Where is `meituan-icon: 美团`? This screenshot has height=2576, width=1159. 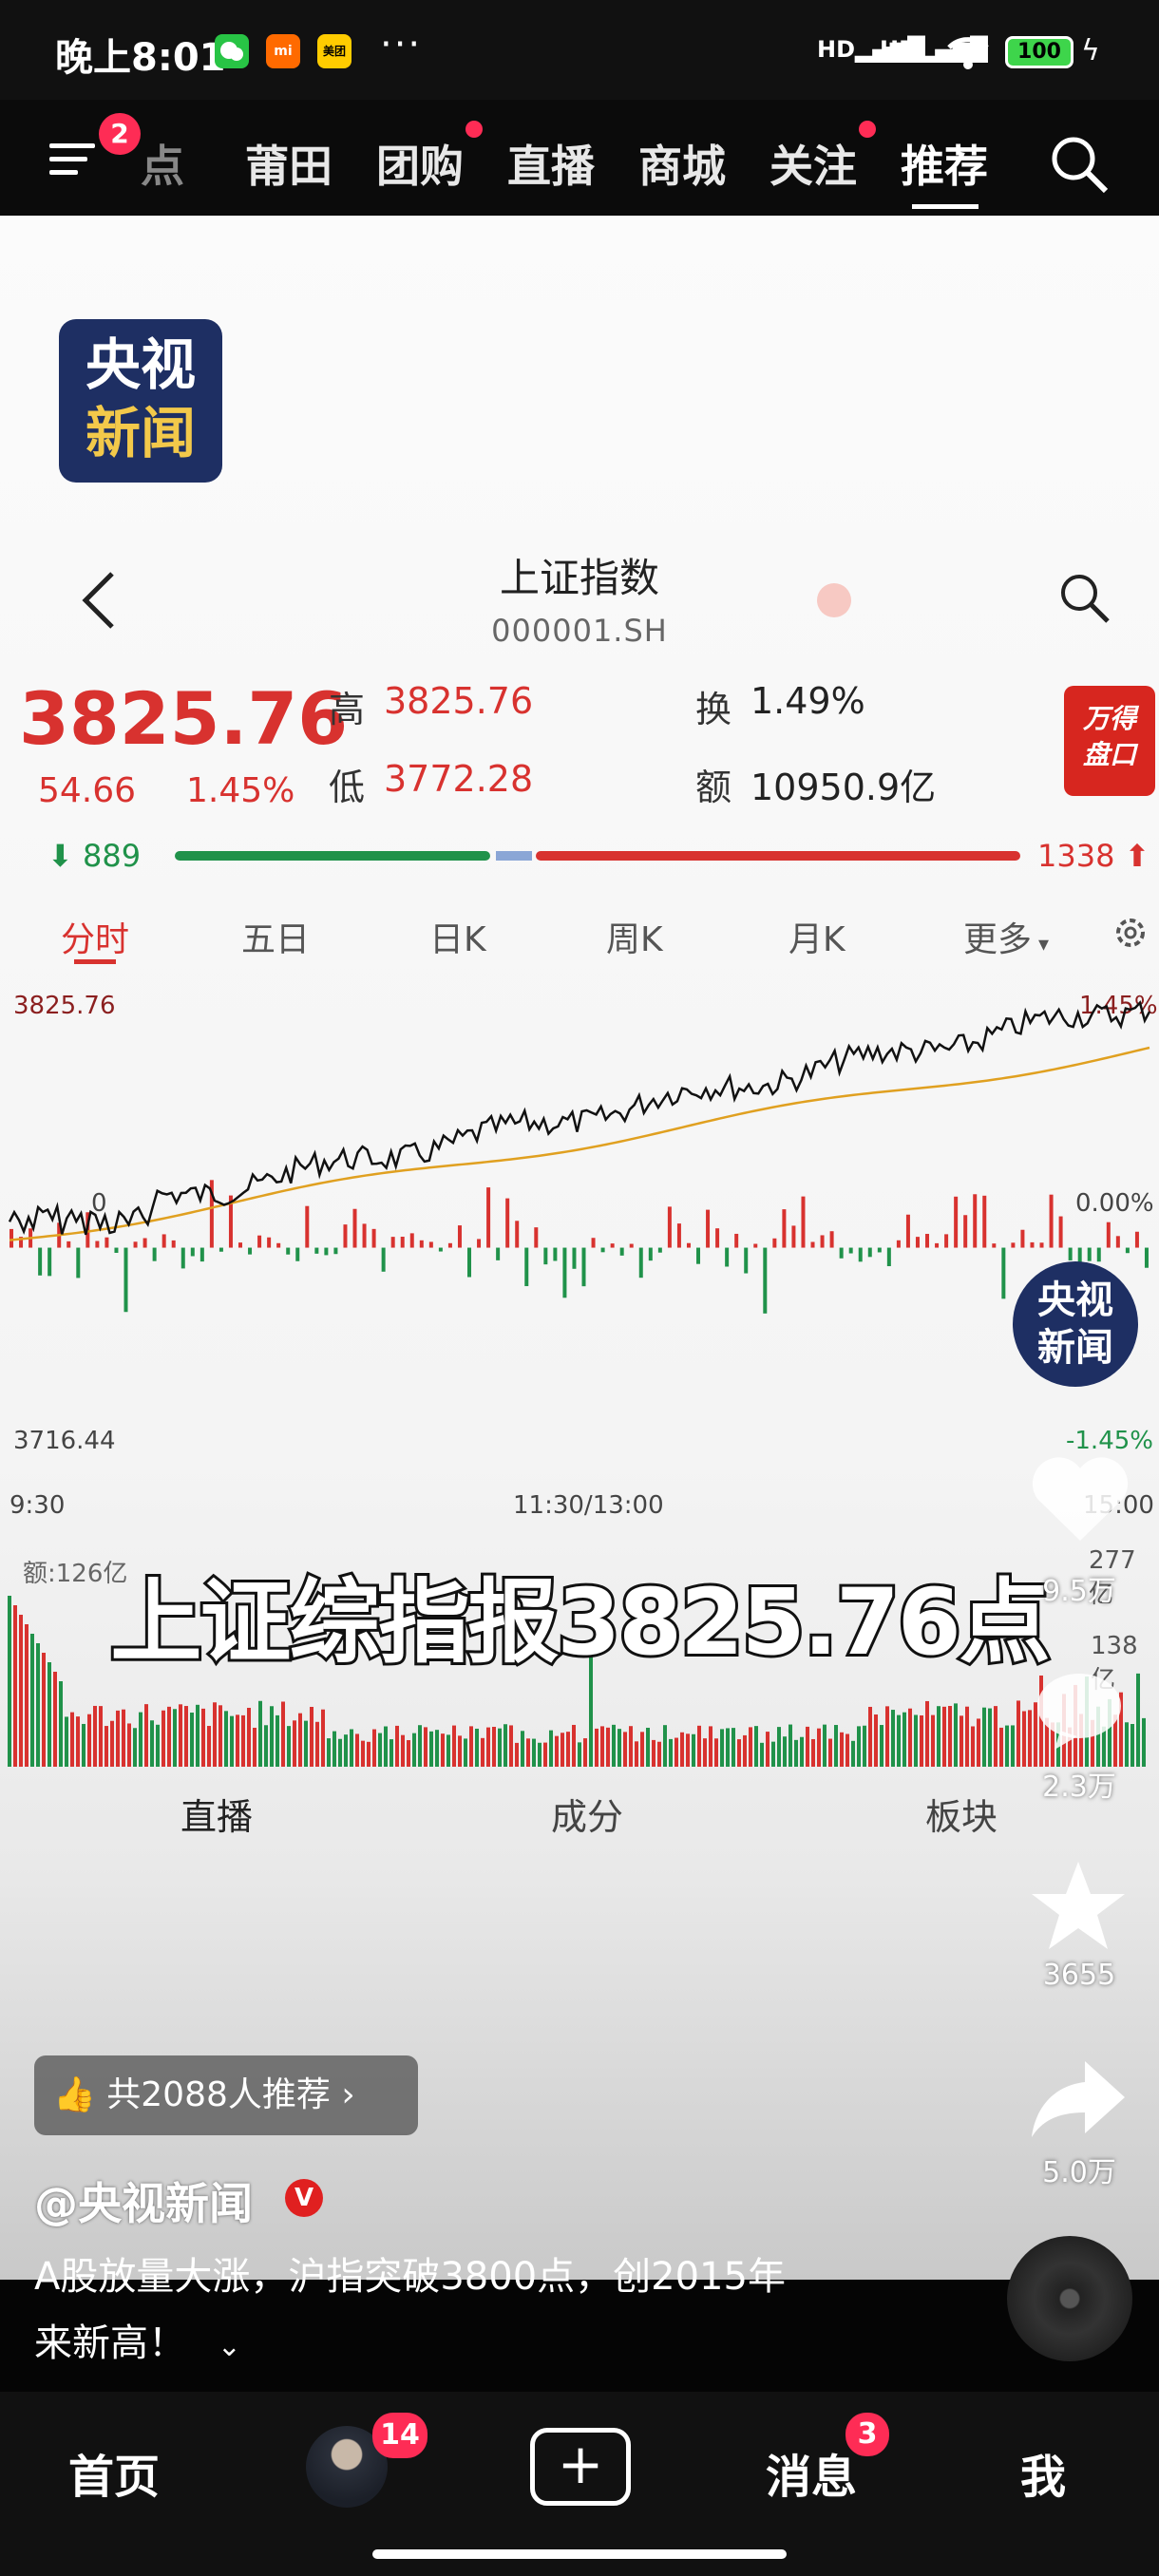
meituan-icon: 美团 is located at coordinates (334, 51).